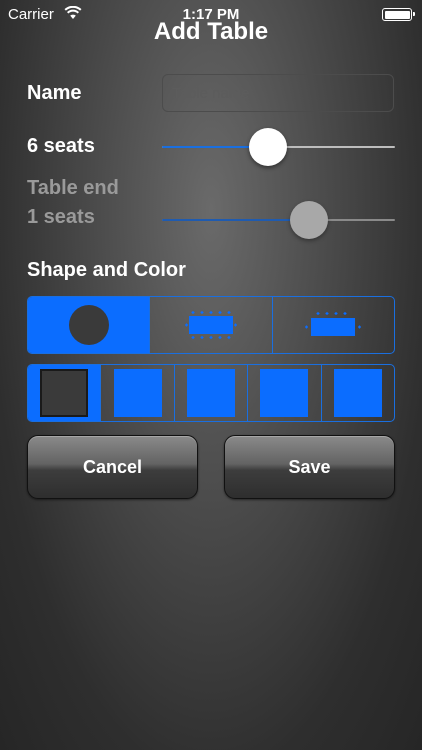  I want to click on shape-option-round, so click(89, 325).